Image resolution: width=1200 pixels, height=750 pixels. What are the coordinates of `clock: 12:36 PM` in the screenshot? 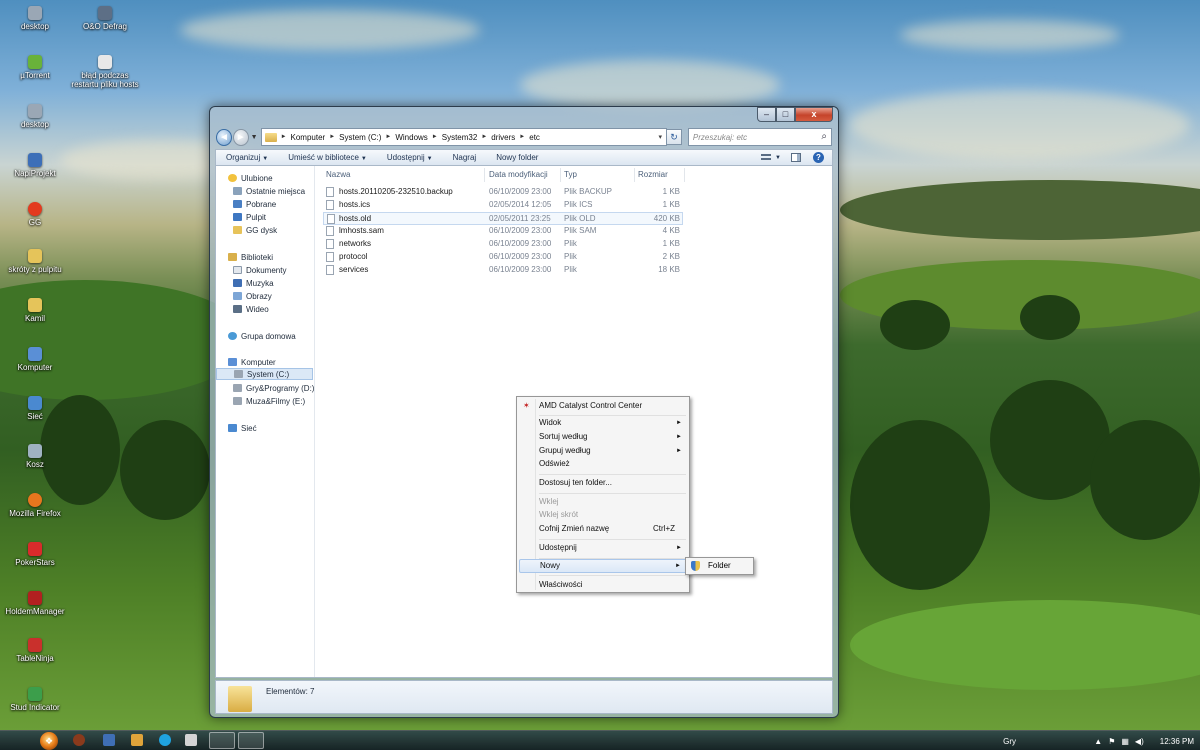 It's located at (1177, 741).